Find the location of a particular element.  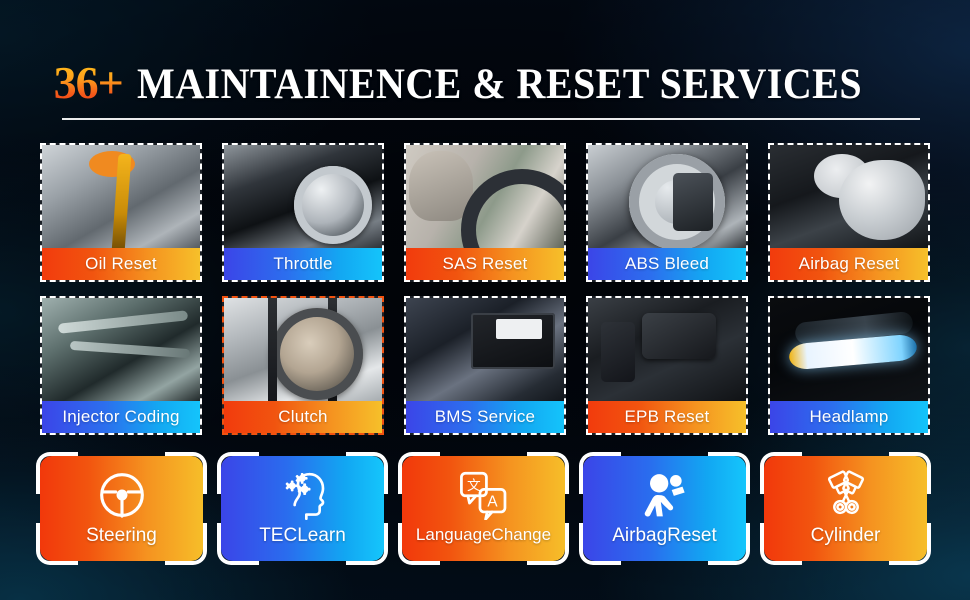

steering-driver-photo is located at coordinates (485, 198).